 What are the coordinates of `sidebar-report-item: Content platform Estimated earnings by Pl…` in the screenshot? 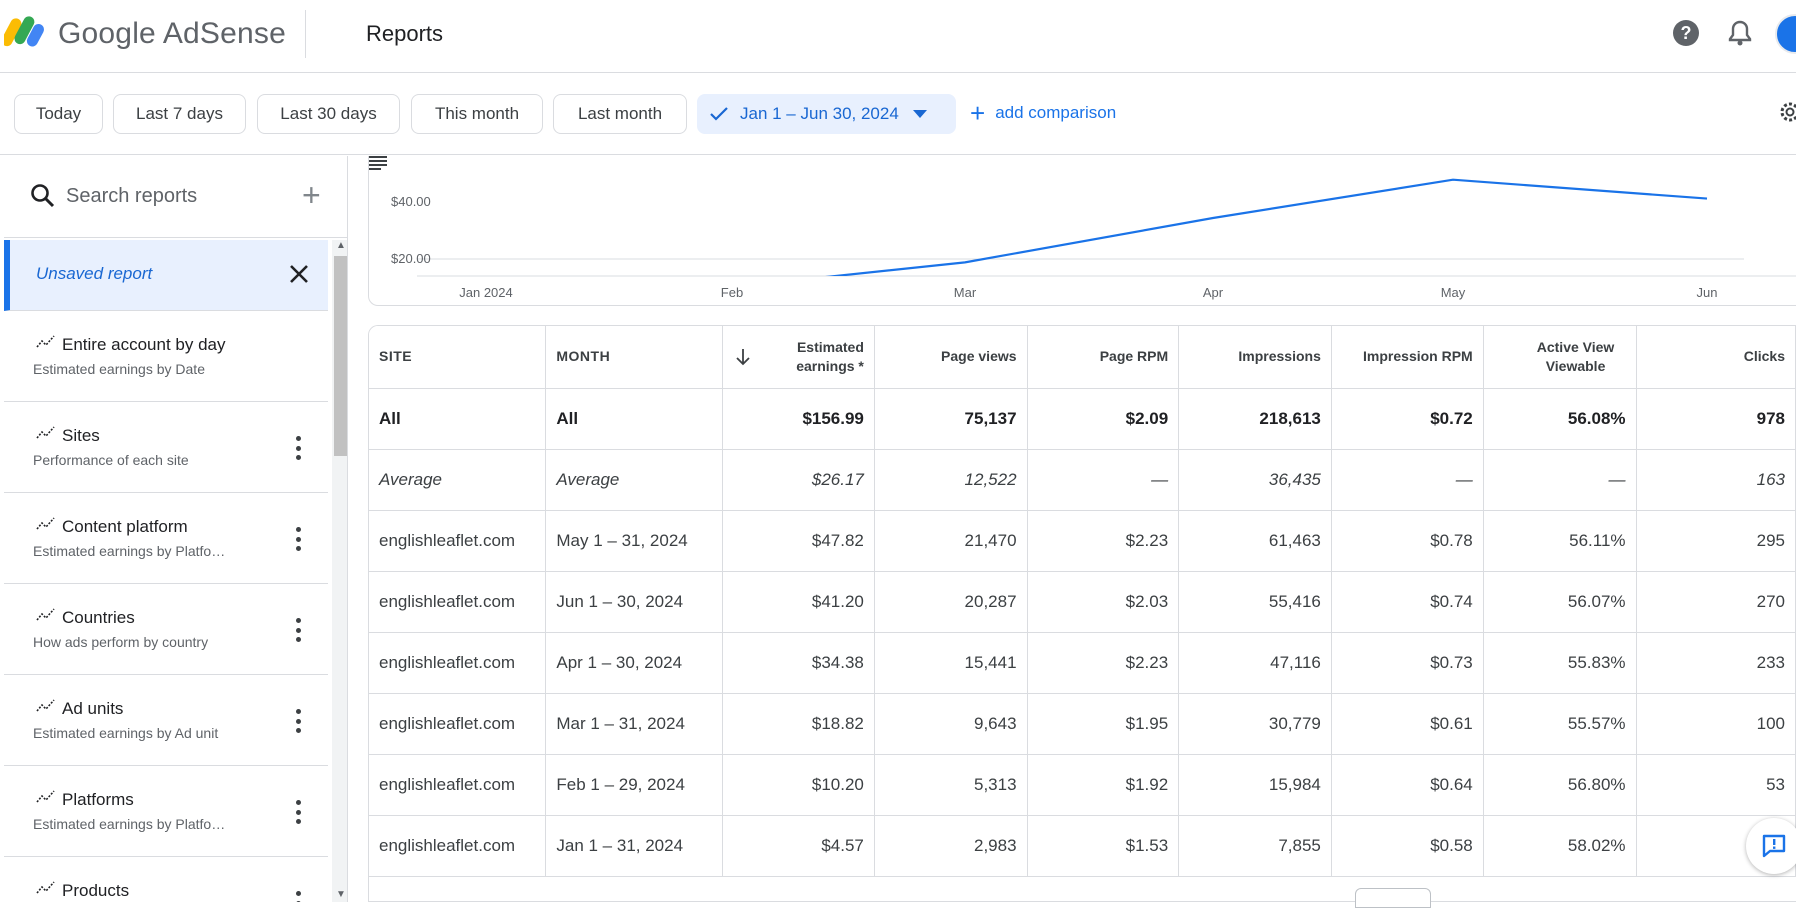 It's located at (166, 538).